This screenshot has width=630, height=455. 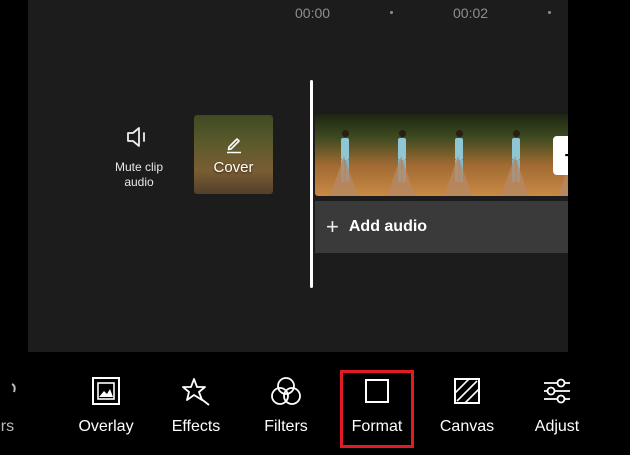 I want to click on toolbar-label-filters: Filters, so click(x=286, y=426).